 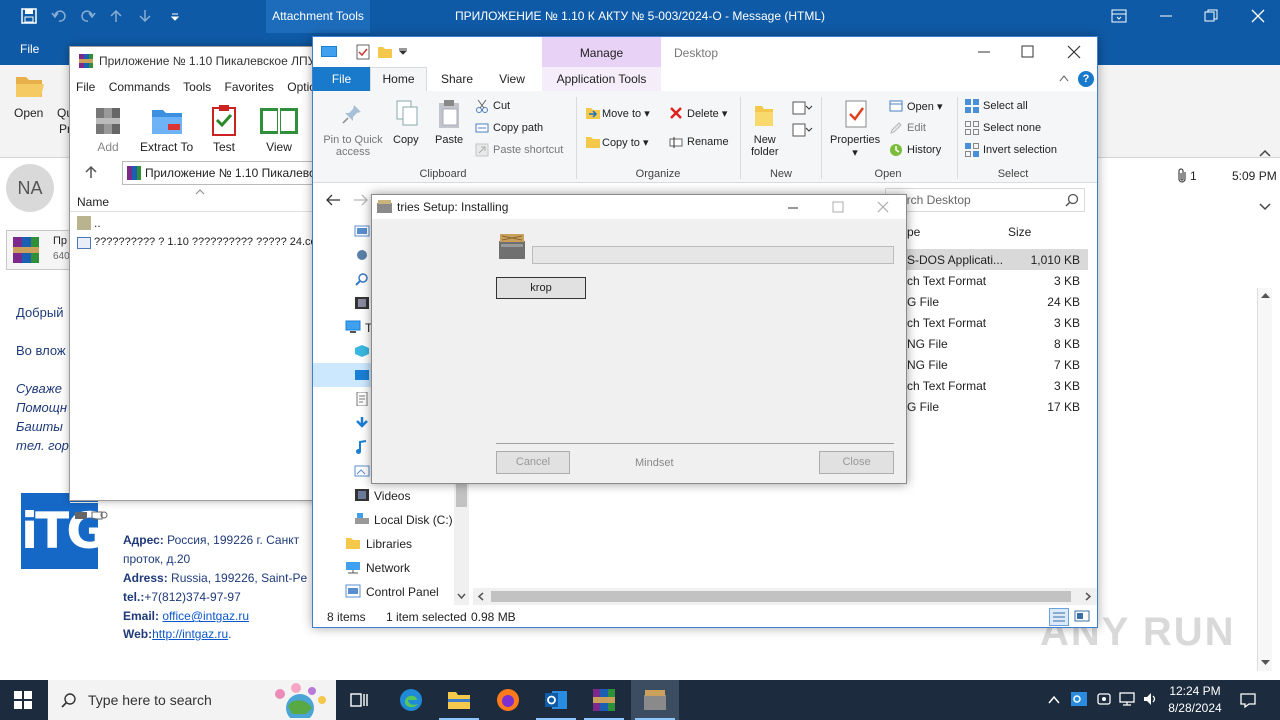 What do you see at coordinates (220, 173) in the screenshot?
I see `winrar-path-bar: Приложение № 1.10 Пикалевс` at bounding box center [220, 173].